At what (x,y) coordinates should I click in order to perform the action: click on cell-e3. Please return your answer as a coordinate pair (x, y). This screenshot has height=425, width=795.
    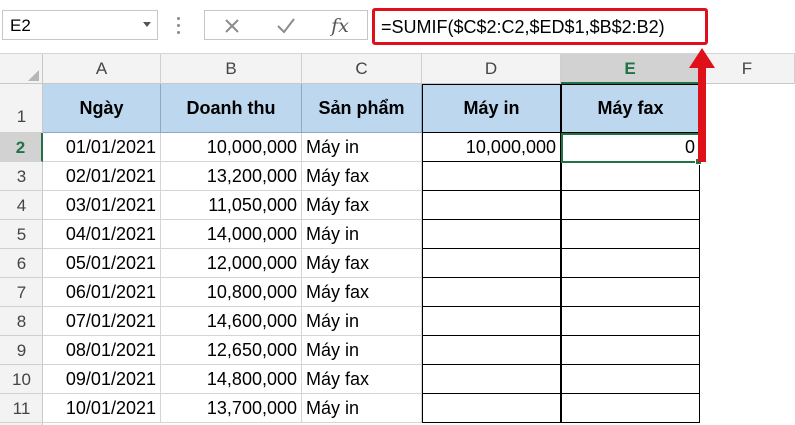
    Looking at the image, I should click on (630, 176).